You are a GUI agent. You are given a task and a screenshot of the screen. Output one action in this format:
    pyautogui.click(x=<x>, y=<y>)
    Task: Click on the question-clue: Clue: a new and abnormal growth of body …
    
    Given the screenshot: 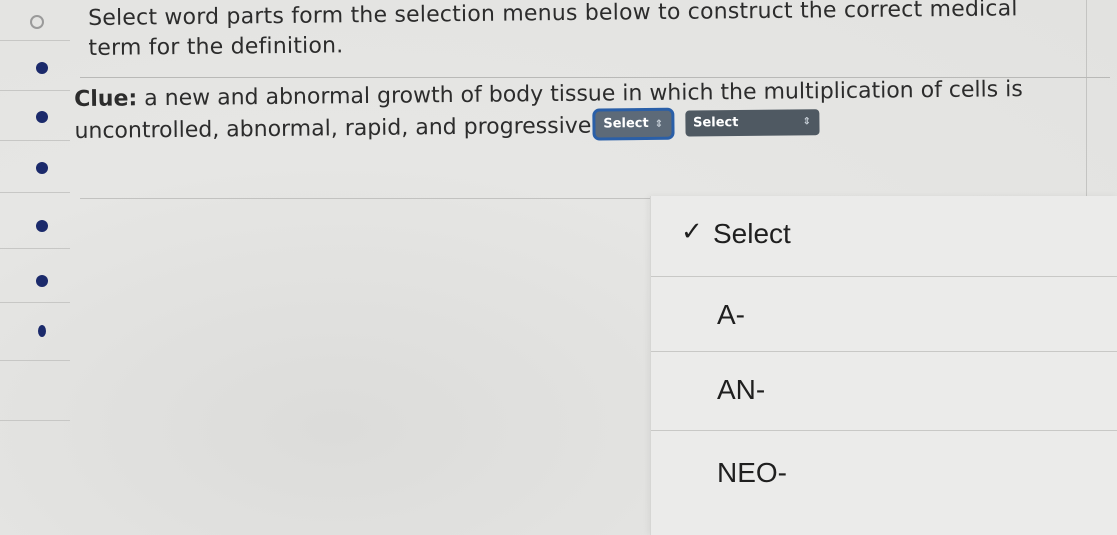 What is the action you would take?
    pyautogui.click(x=574, y=111)
    